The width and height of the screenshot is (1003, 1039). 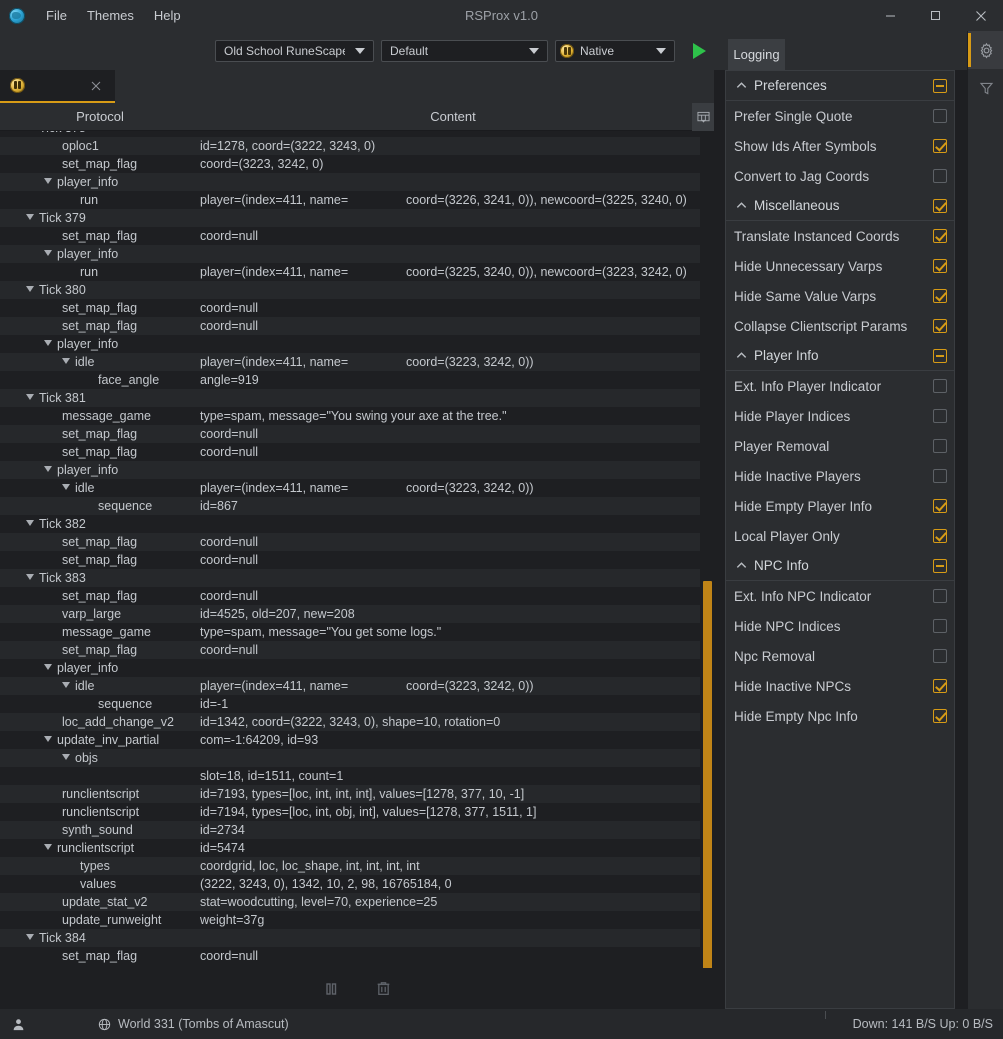 What do you see at coordinates (840, 356) in the screenshot?
I see `pref-group-header: Player Info` at bounding box center [840, 356].